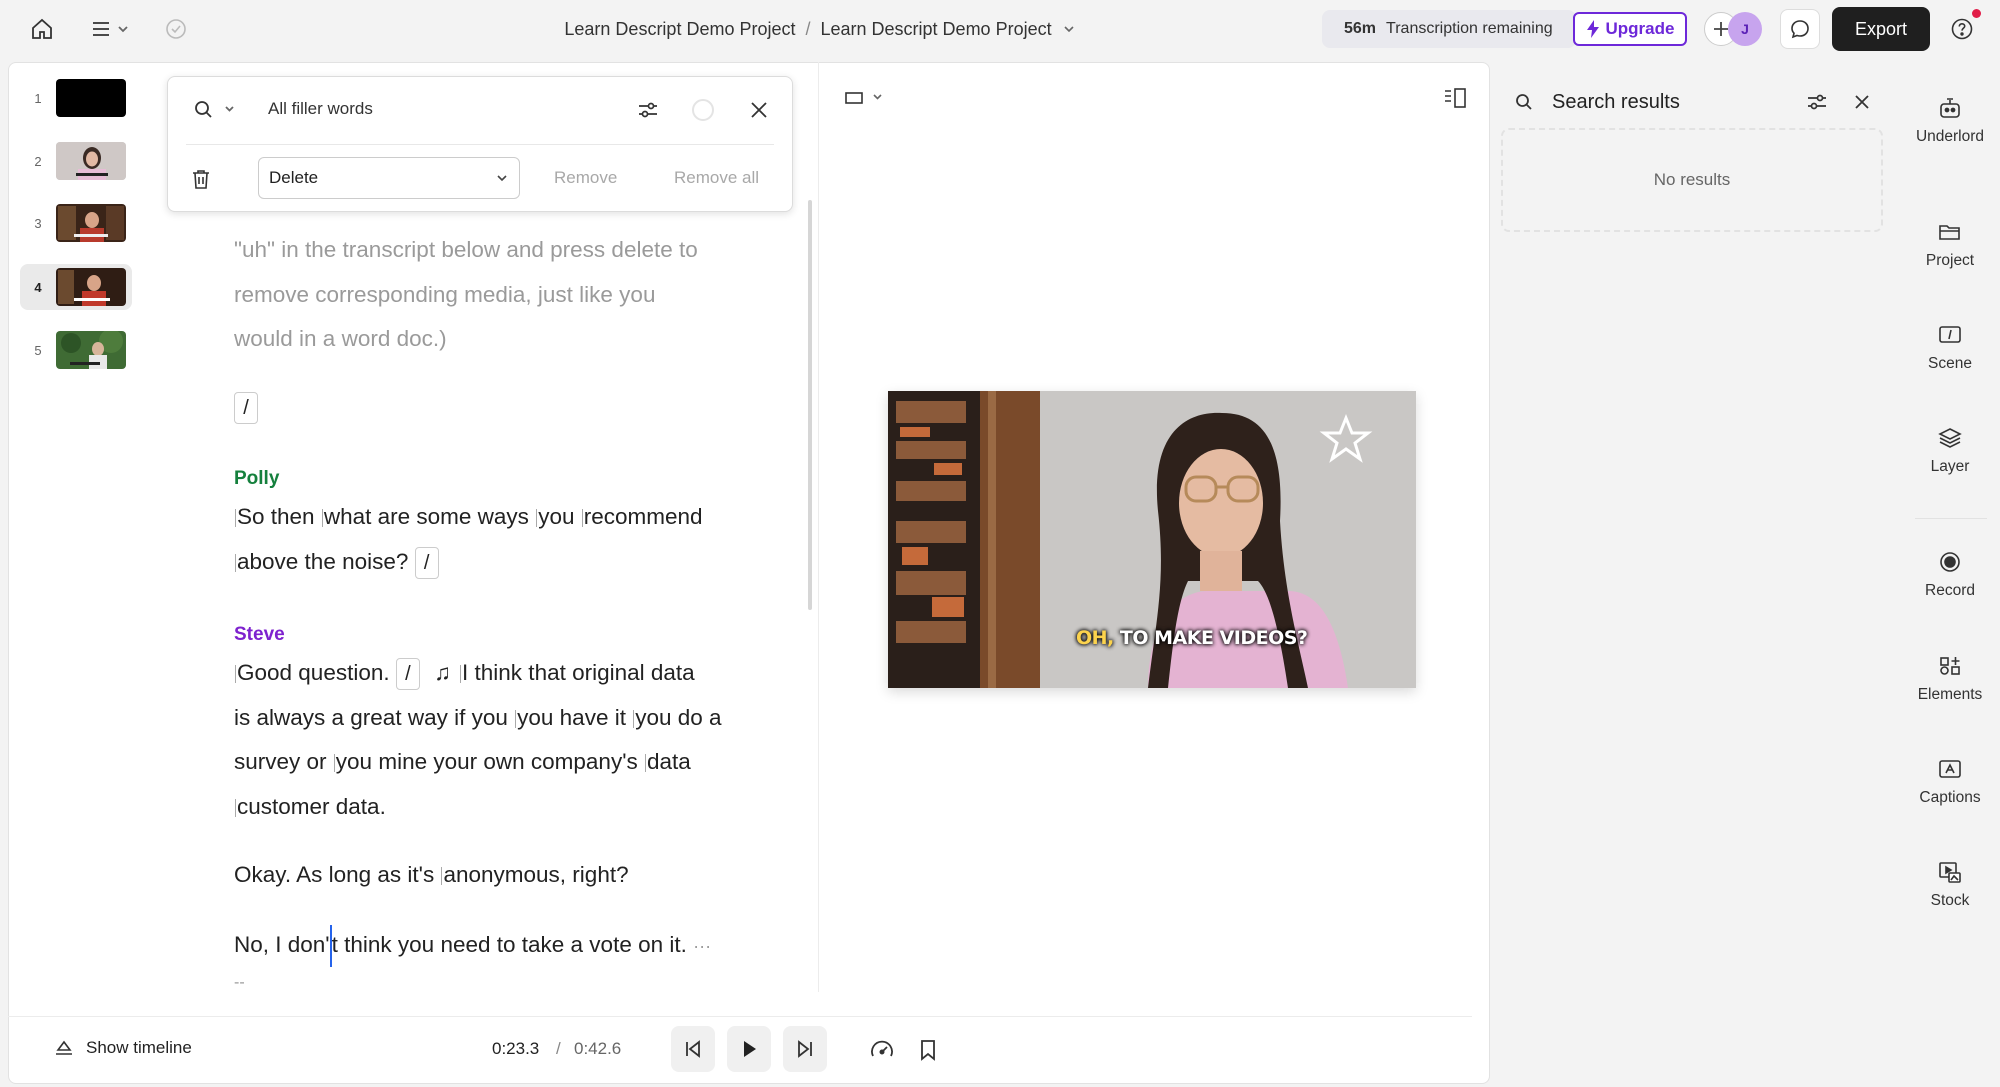 The width and height of the screenshot is (2000, 1087). I want to click on skip-forward-button, so click(805, 1049).